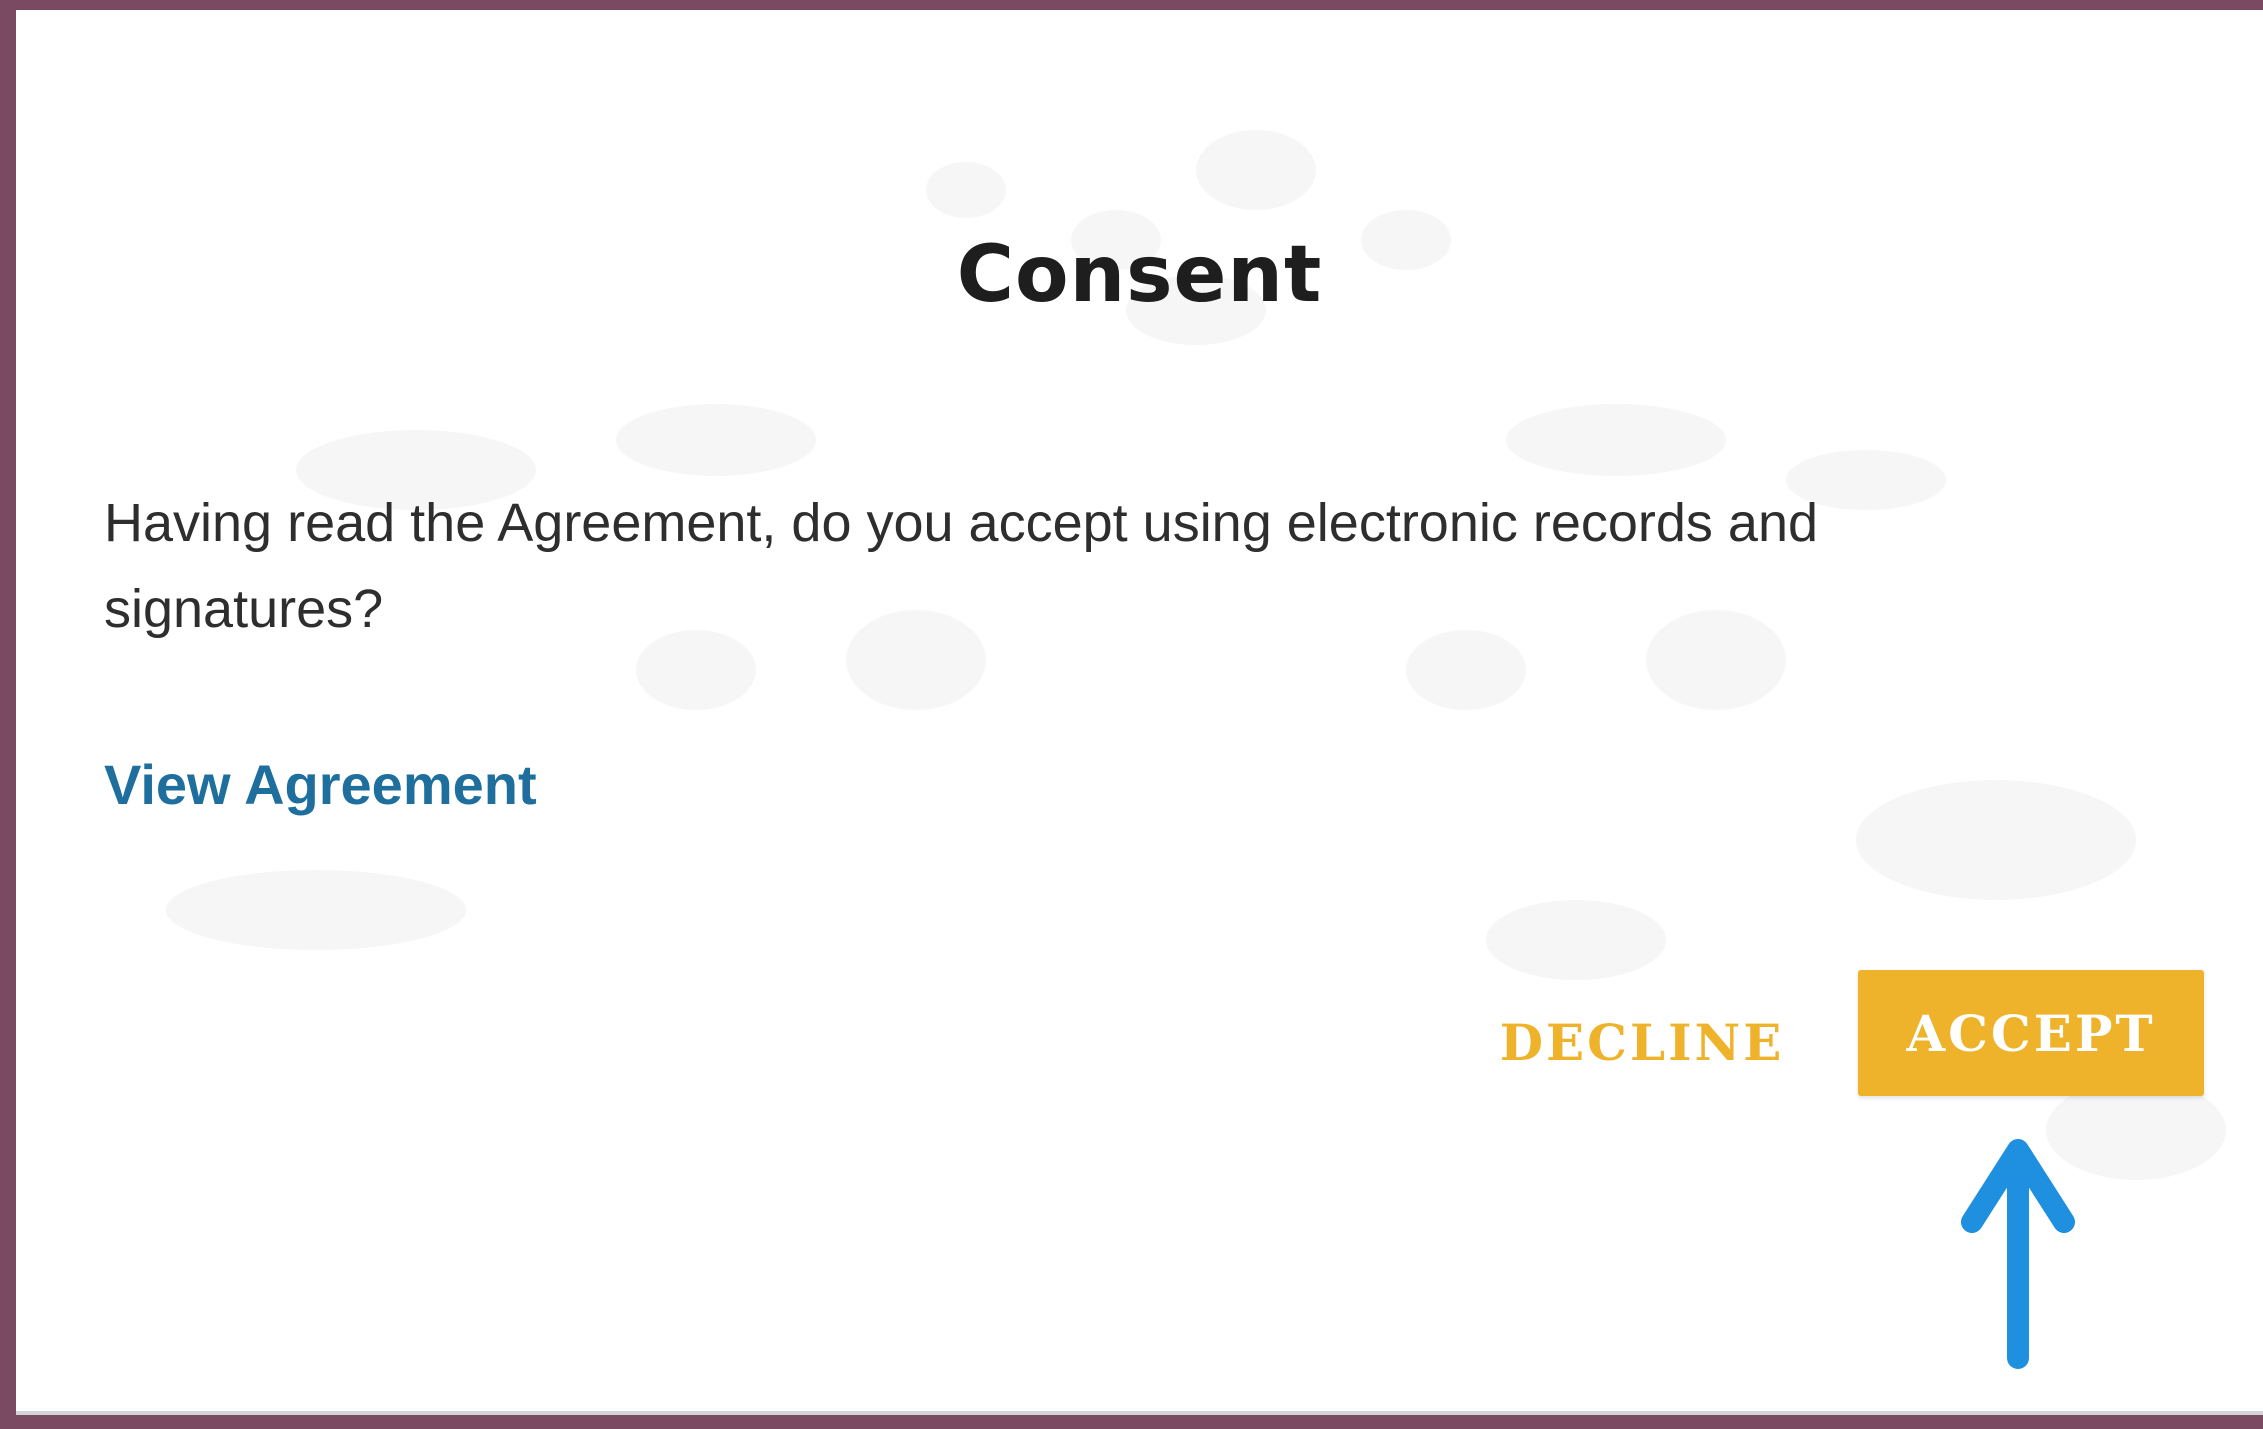 The image size is (2263, 1429). What do you see at coordinates (2018, 1254) in the screenshot?
I see `arrow-up-icon` at bounding box center [2018, 1254].